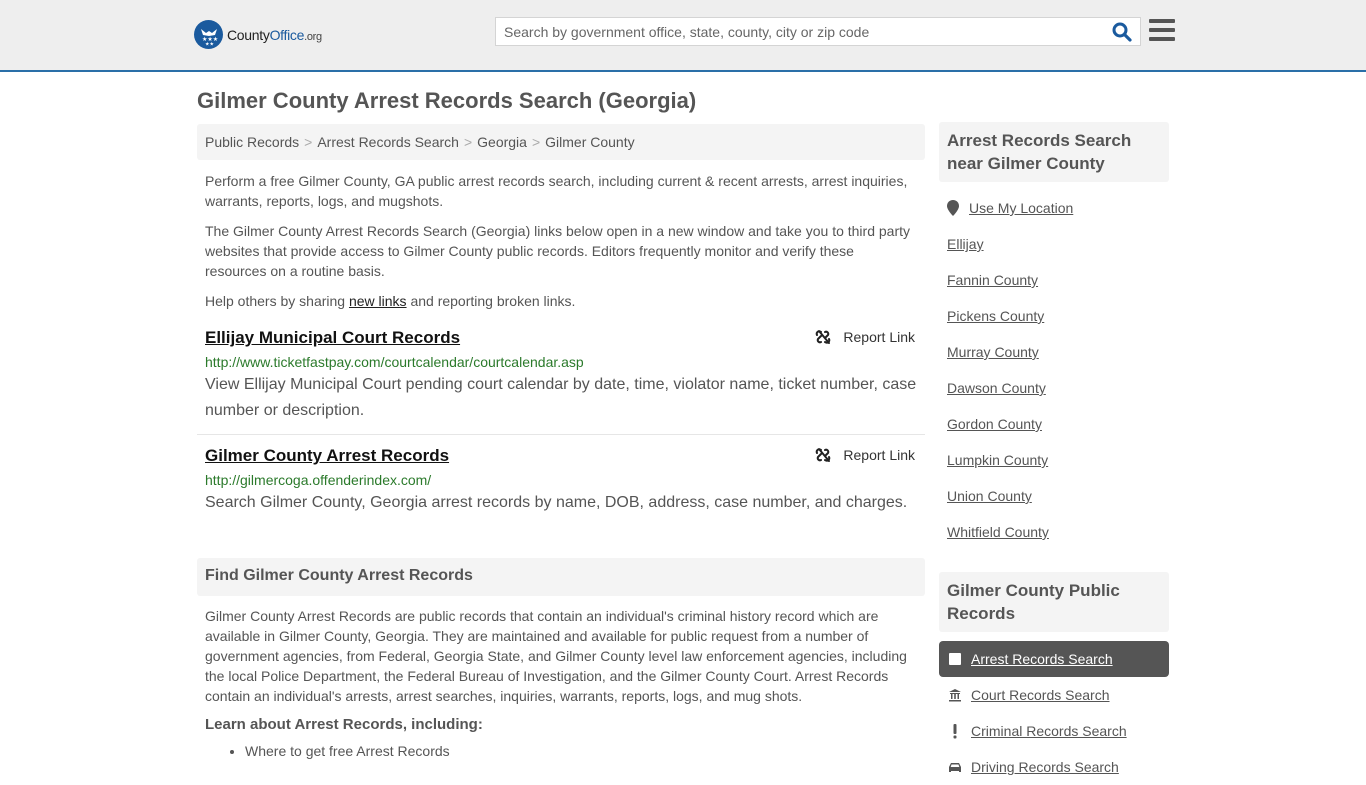  I want to click on nearby-link-lumpkin-county: Lumpkin County, so click(1054, 460).